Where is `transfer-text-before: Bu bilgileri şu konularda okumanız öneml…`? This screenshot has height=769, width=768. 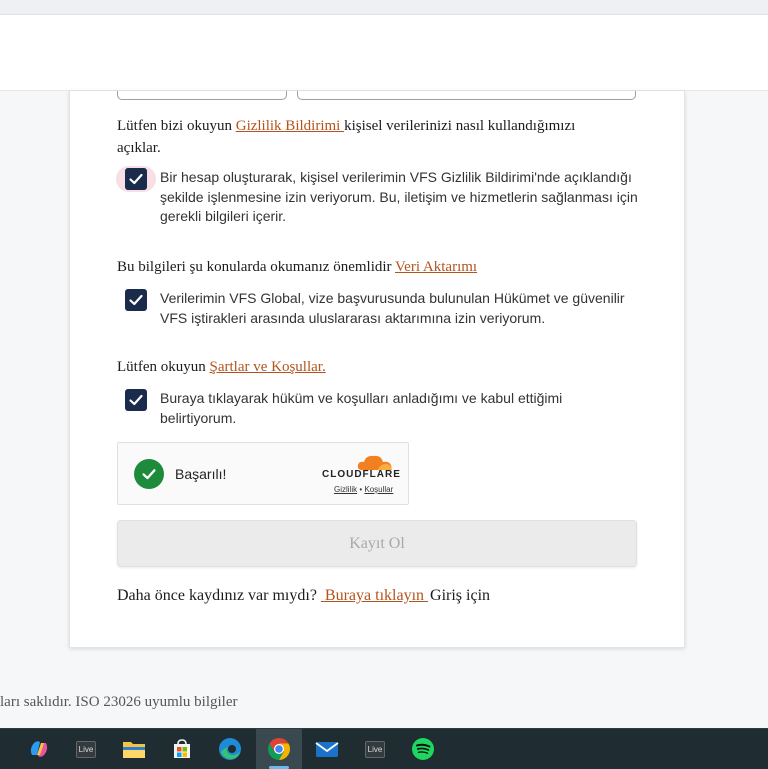 transfer-text-before: Bu bilgileri şu konularda okumanız öneml… is located at coordinates (256, 267).